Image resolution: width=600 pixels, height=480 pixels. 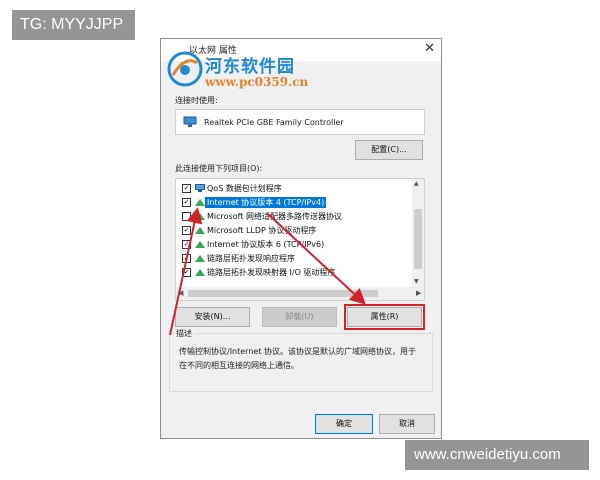 What do you see at coordinates (200, 188) in the screenshot?
I see `qos-icon` at bounding box center [200, 188].